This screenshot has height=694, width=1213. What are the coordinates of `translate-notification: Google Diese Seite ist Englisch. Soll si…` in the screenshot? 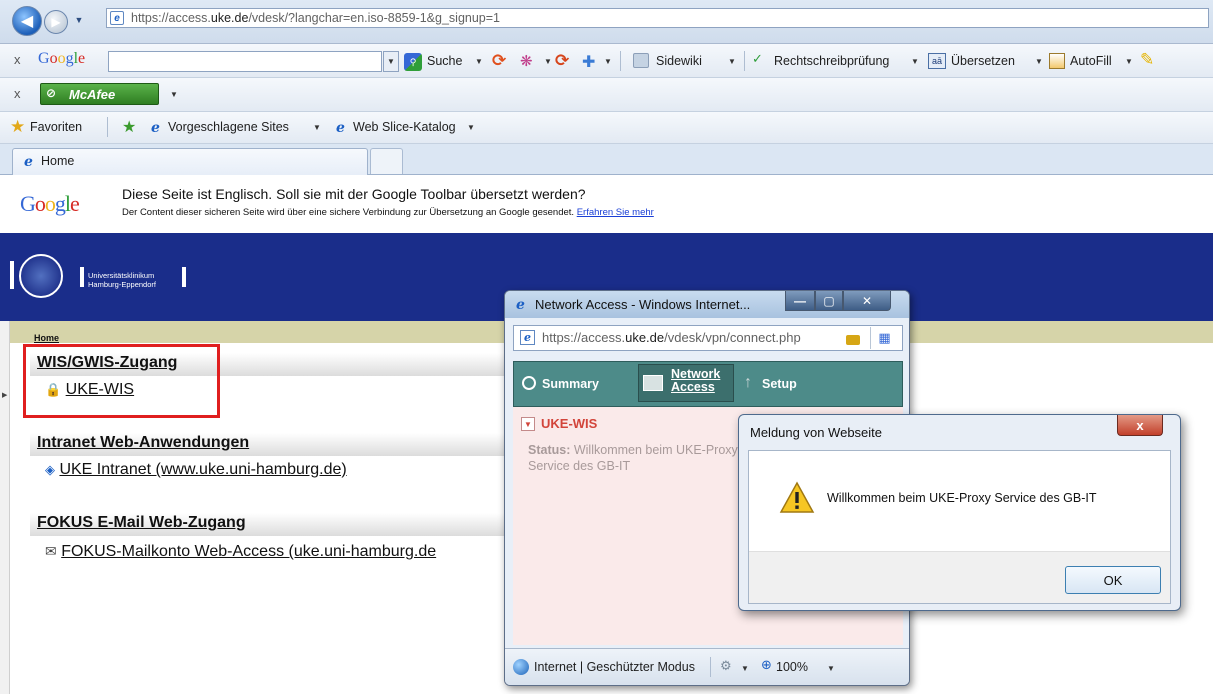 It's located at (606, 203).